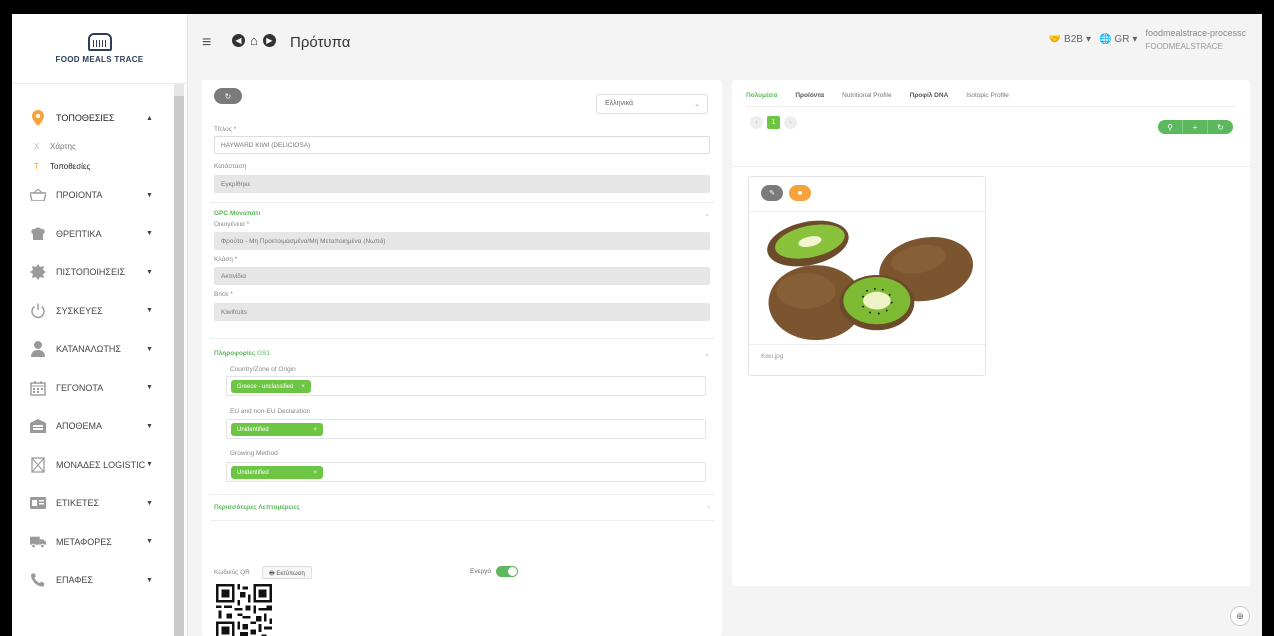 The image size is (1274, 636). What do you see at coordinates (790, 122) in the screenshot?
I see `next-page-button: ›` at bounding box center [790, 122].